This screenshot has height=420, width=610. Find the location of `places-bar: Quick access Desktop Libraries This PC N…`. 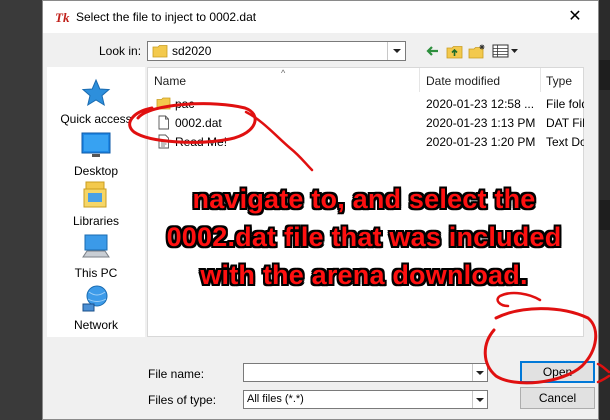

places-bar: Quick access Desktop Libraries This PC N… is located at coordinates (96, 202).